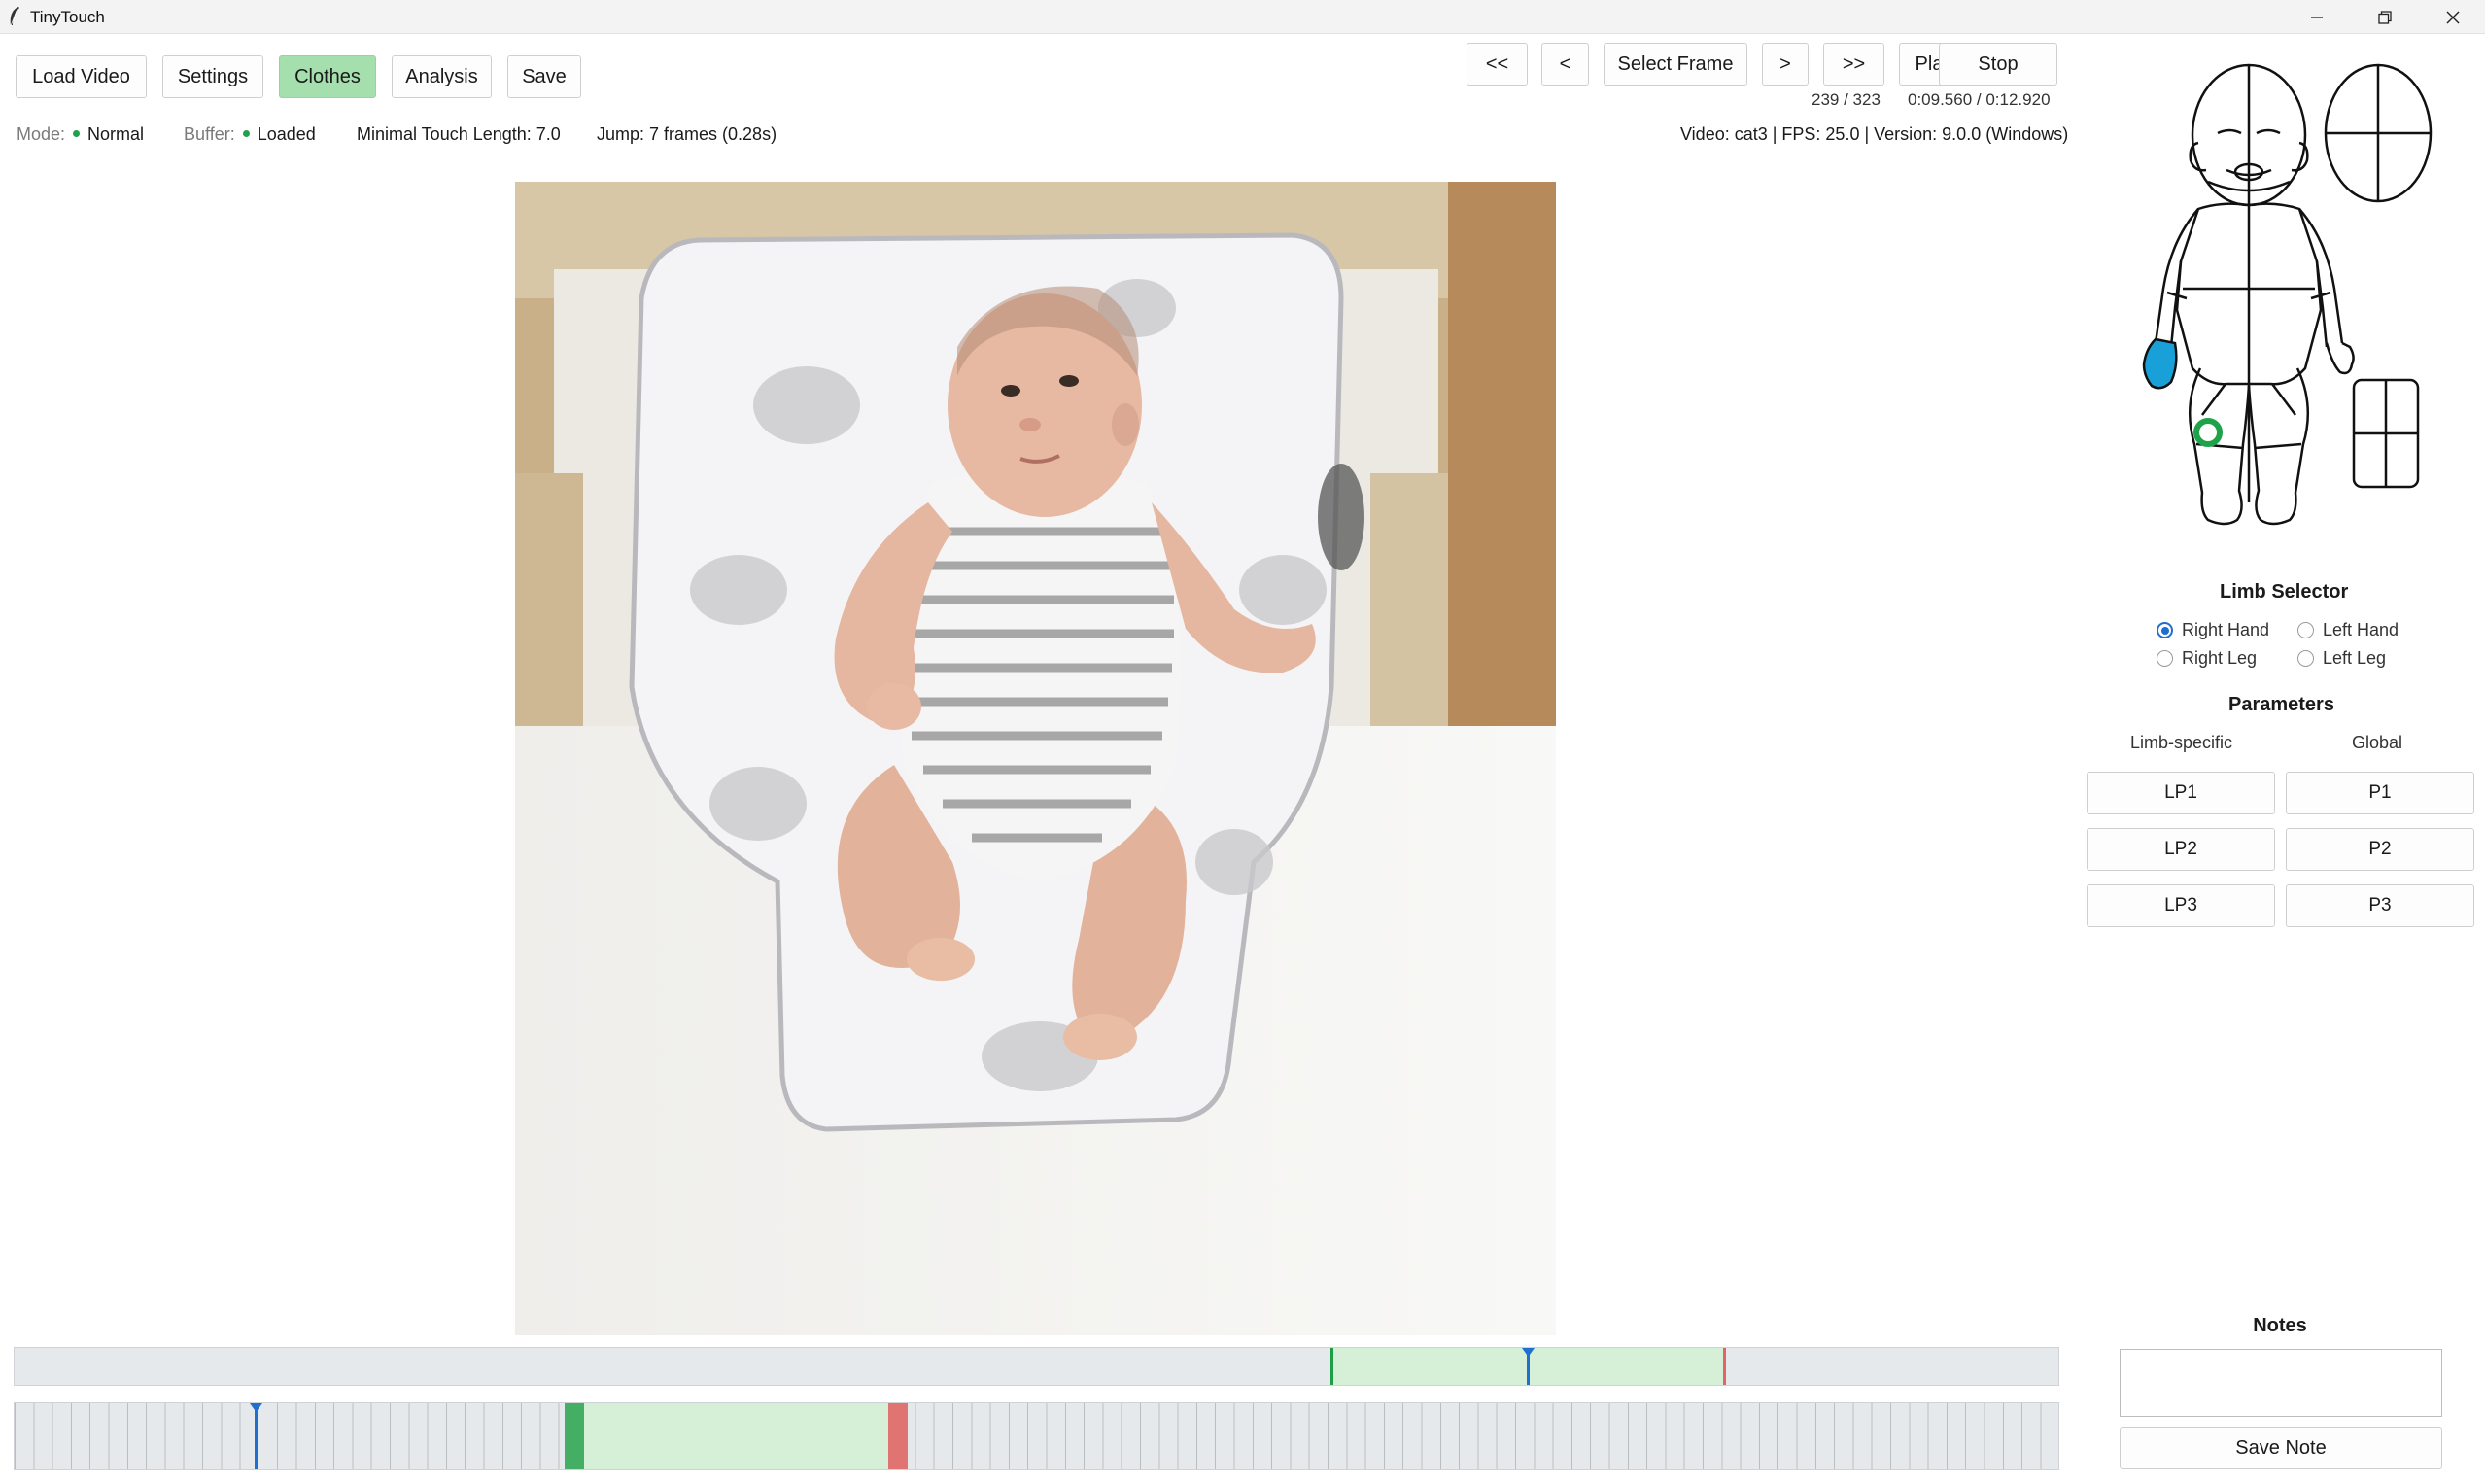 This screenshot has height=1484, width=2485. I want to click on body-map, so click(2284, 298).